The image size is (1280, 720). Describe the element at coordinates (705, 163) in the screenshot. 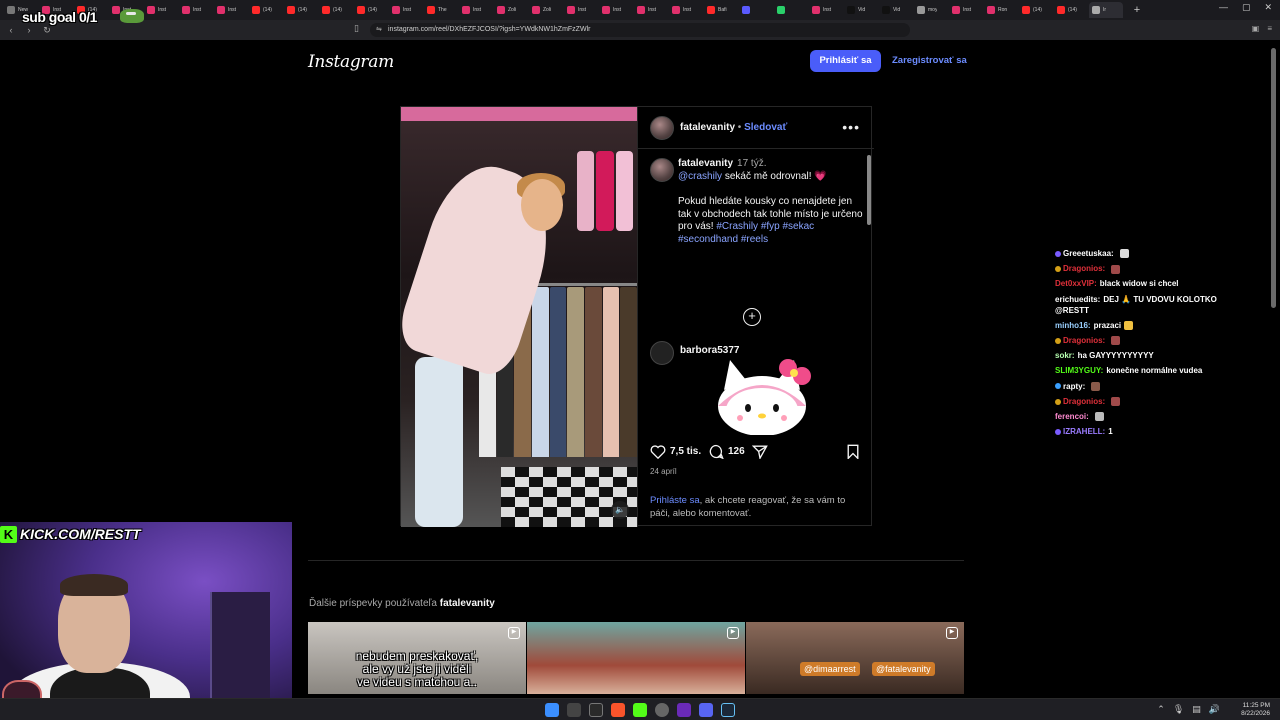

I see `caption-author: fatalevanity` at that location.